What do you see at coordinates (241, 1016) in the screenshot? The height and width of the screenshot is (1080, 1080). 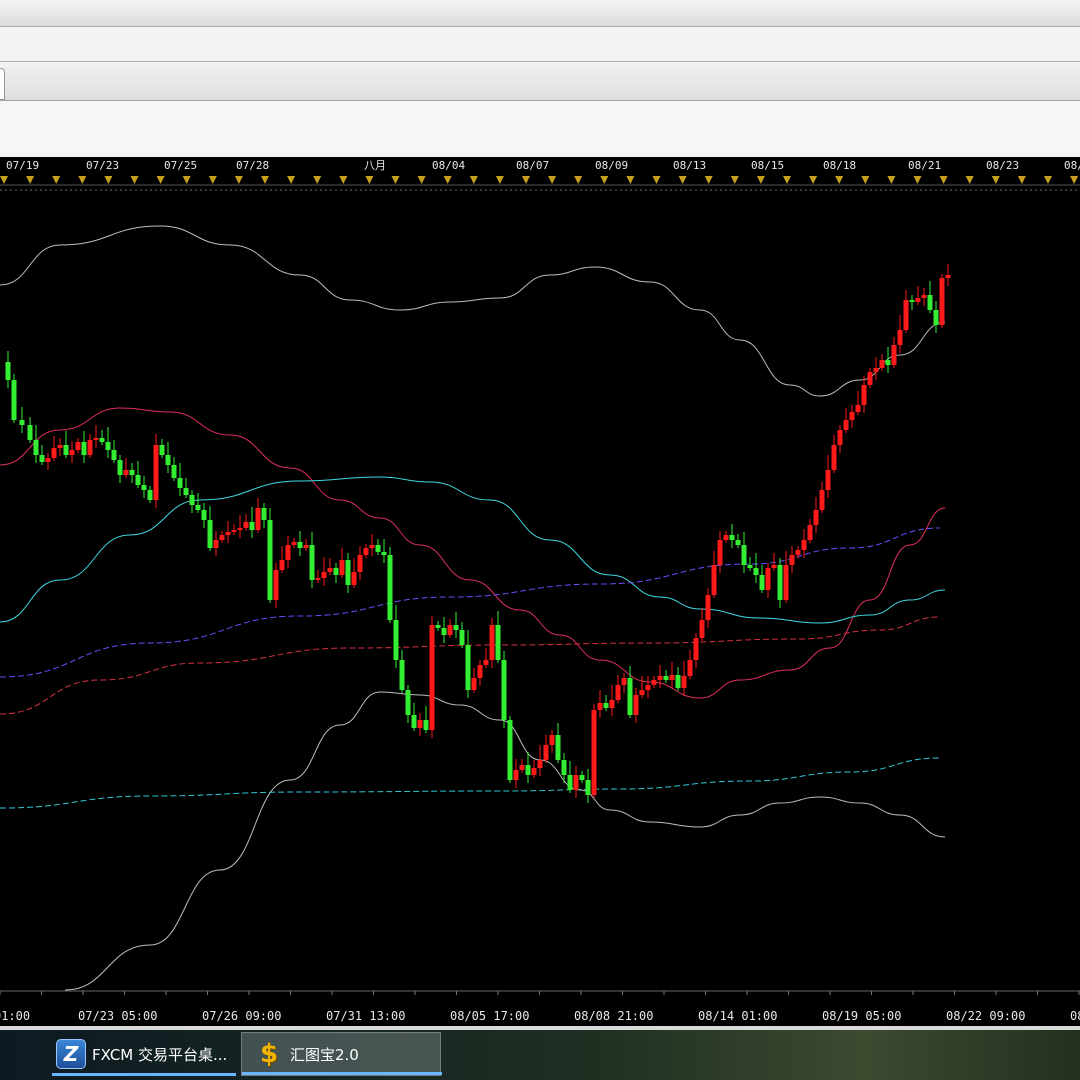 I see `bottom-axis-label: 07/26 09:00` at bounding box center [241, 1016].